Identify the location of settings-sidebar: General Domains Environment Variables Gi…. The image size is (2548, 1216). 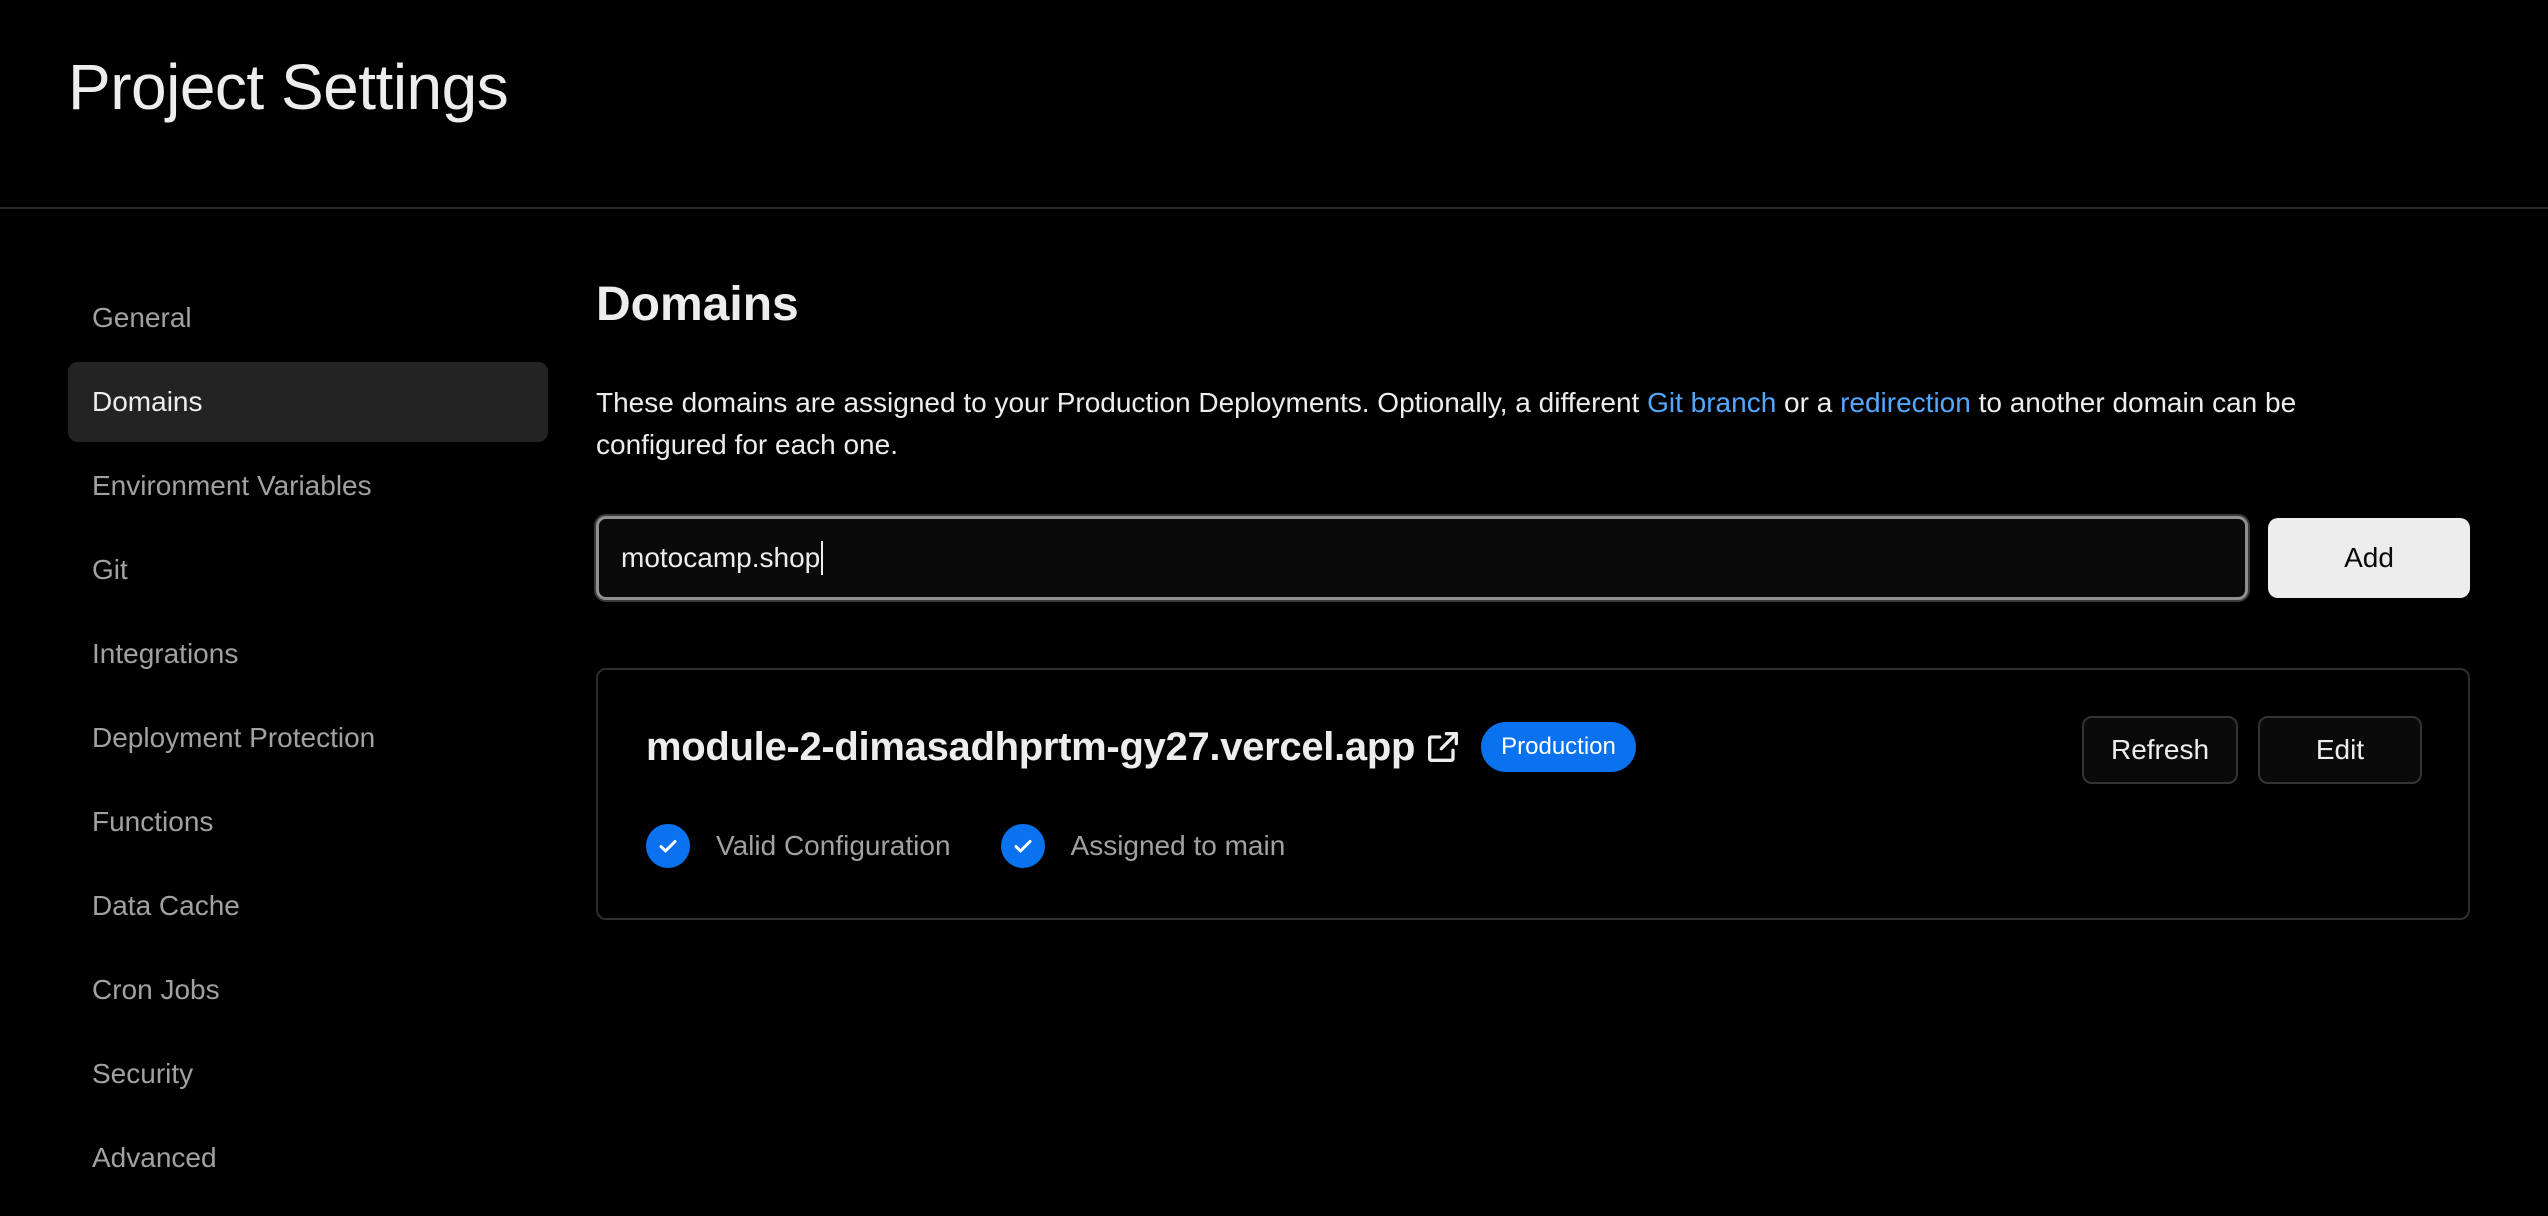
(308, 740).